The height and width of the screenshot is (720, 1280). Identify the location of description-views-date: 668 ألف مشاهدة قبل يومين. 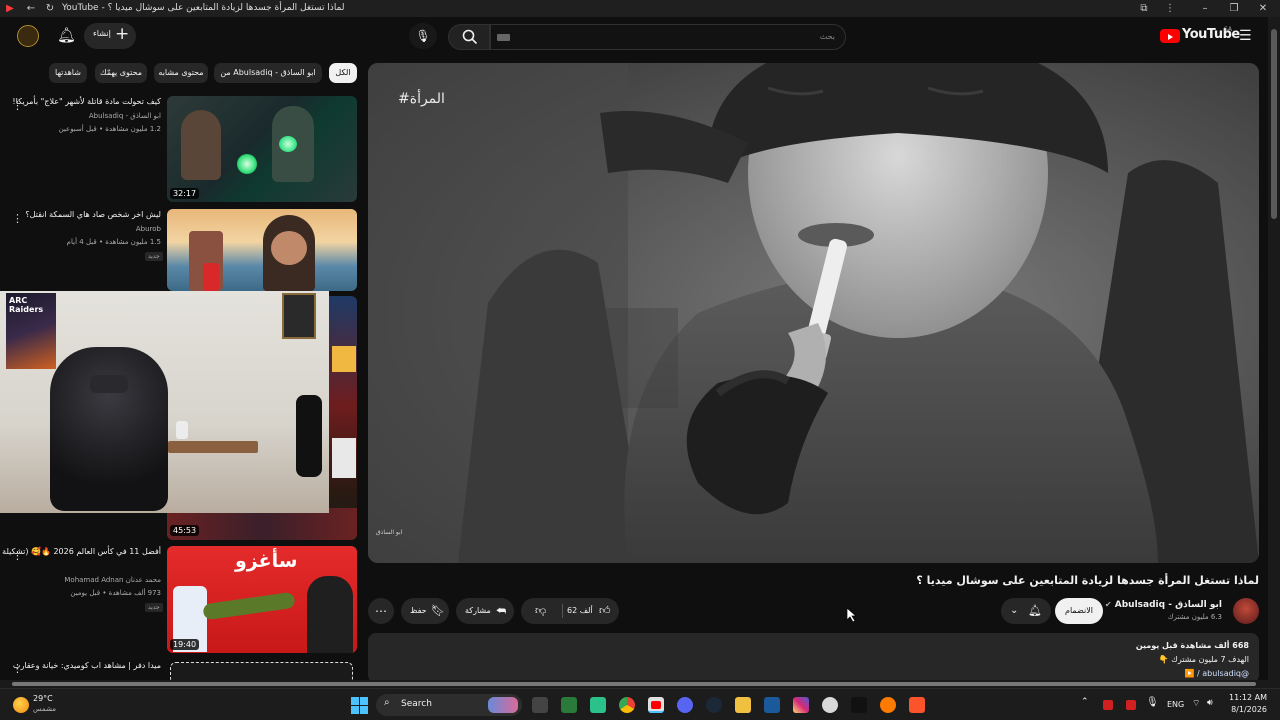
(1192, 645).